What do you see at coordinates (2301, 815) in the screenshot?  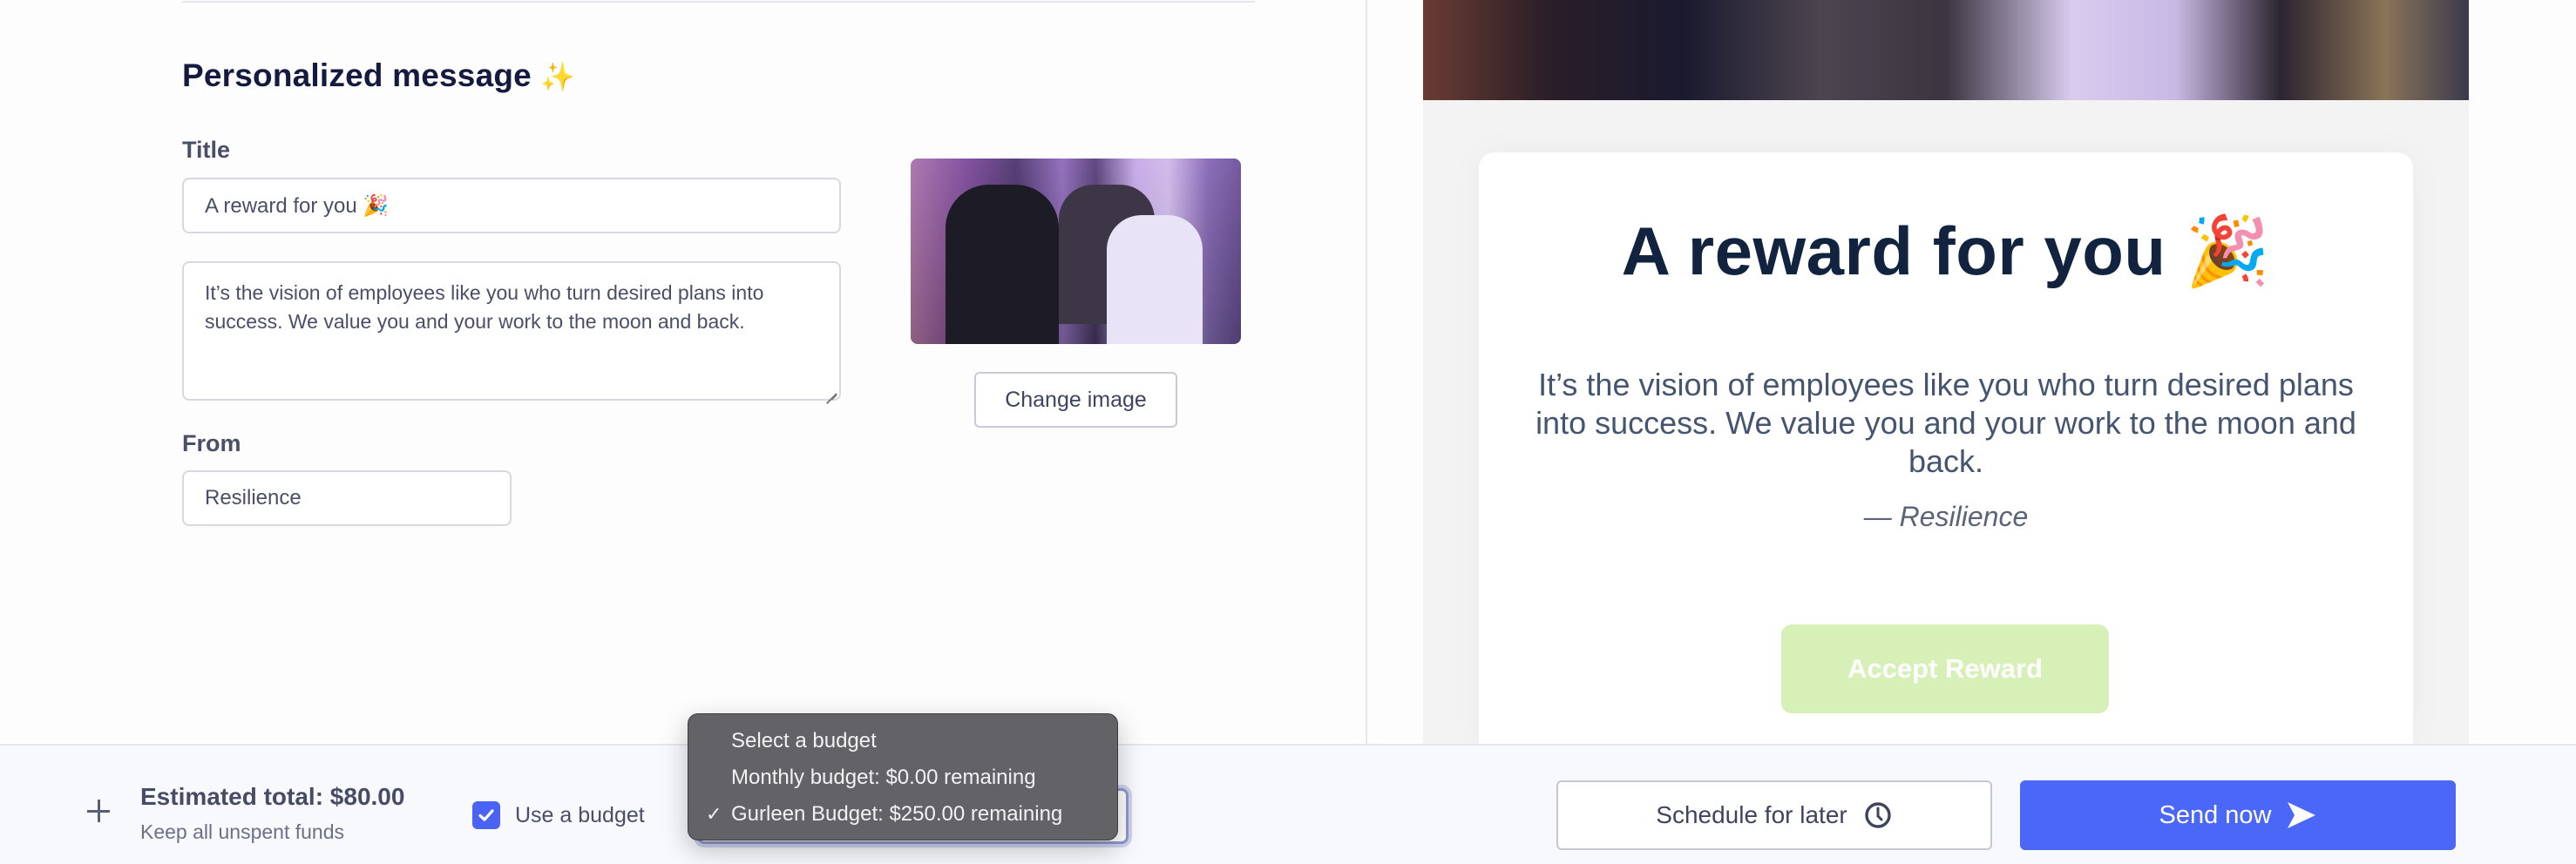 I see `send-arrow-icon` at bounding box center [2301, 815].